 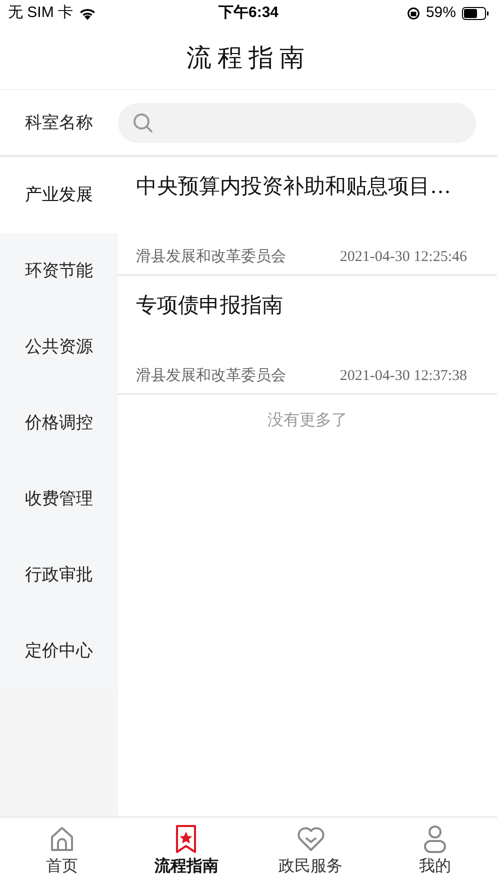 I want to click on search-field, so click(x=297, y=122).